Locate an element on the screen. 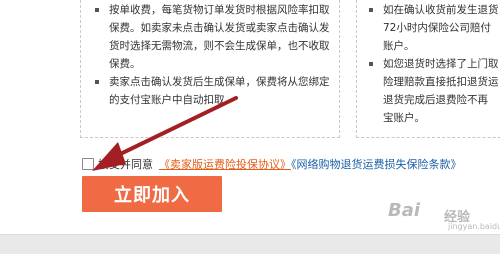 The height and width of the screenshot is (254, 500). bullet-item: 如在确认收货前发生退货 72小时内保险公司赔付 账户。 is located at coordinates (434, 28).